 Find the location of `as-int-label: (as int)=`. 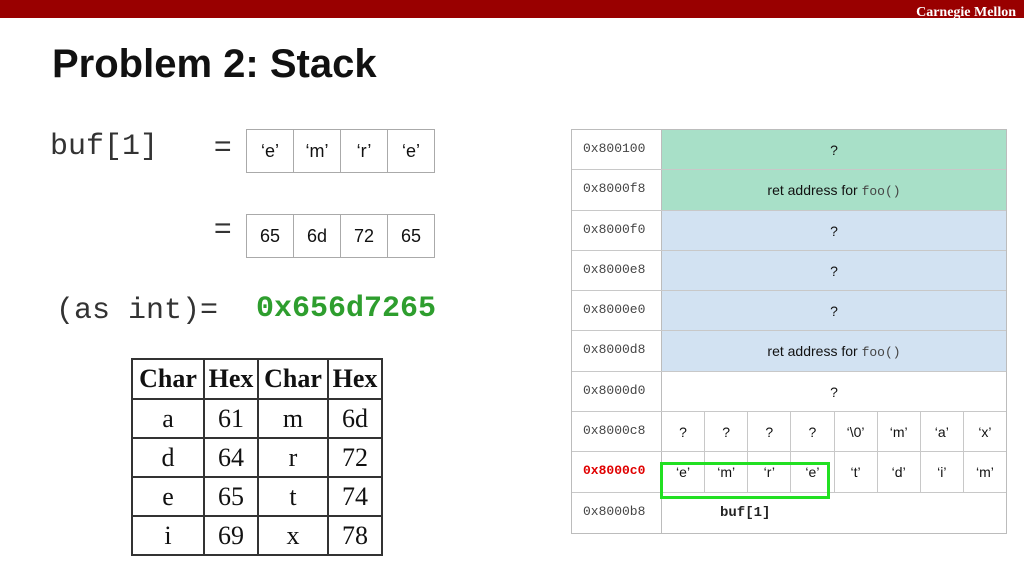

as-int-label: (as int)= is located at coordinates (137, 311).